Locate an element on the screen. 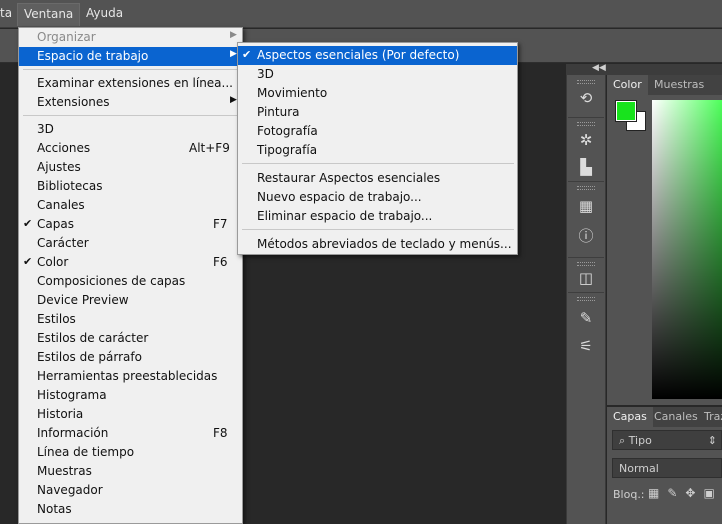 The image size is (722, 524). menu-item-canales: Canales is located at coordinates (130, 205).